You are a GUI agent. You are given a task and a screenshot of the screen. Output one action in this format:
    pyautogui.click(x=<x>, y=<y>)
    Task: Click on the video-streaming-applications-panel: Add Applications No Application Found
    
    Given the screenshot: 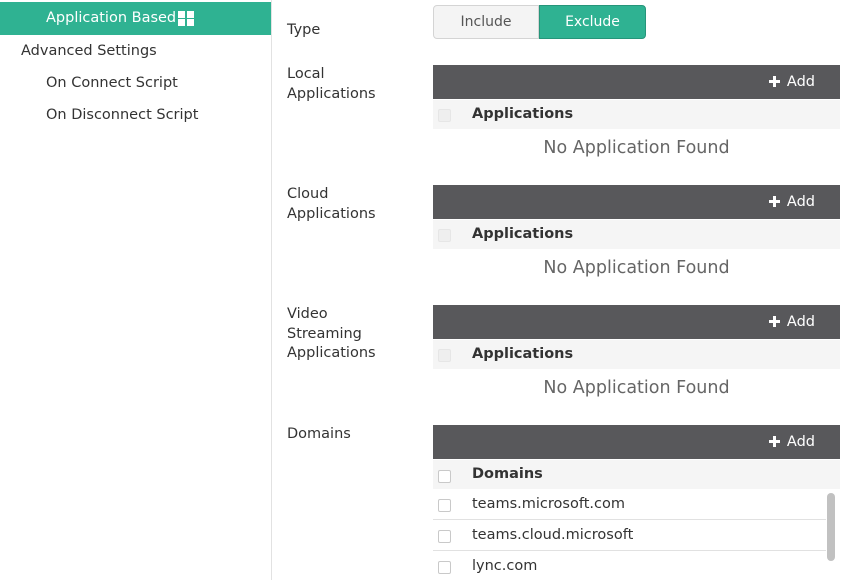 What is the action you would take?
    pyautogui.click(x=636, y=360)
    